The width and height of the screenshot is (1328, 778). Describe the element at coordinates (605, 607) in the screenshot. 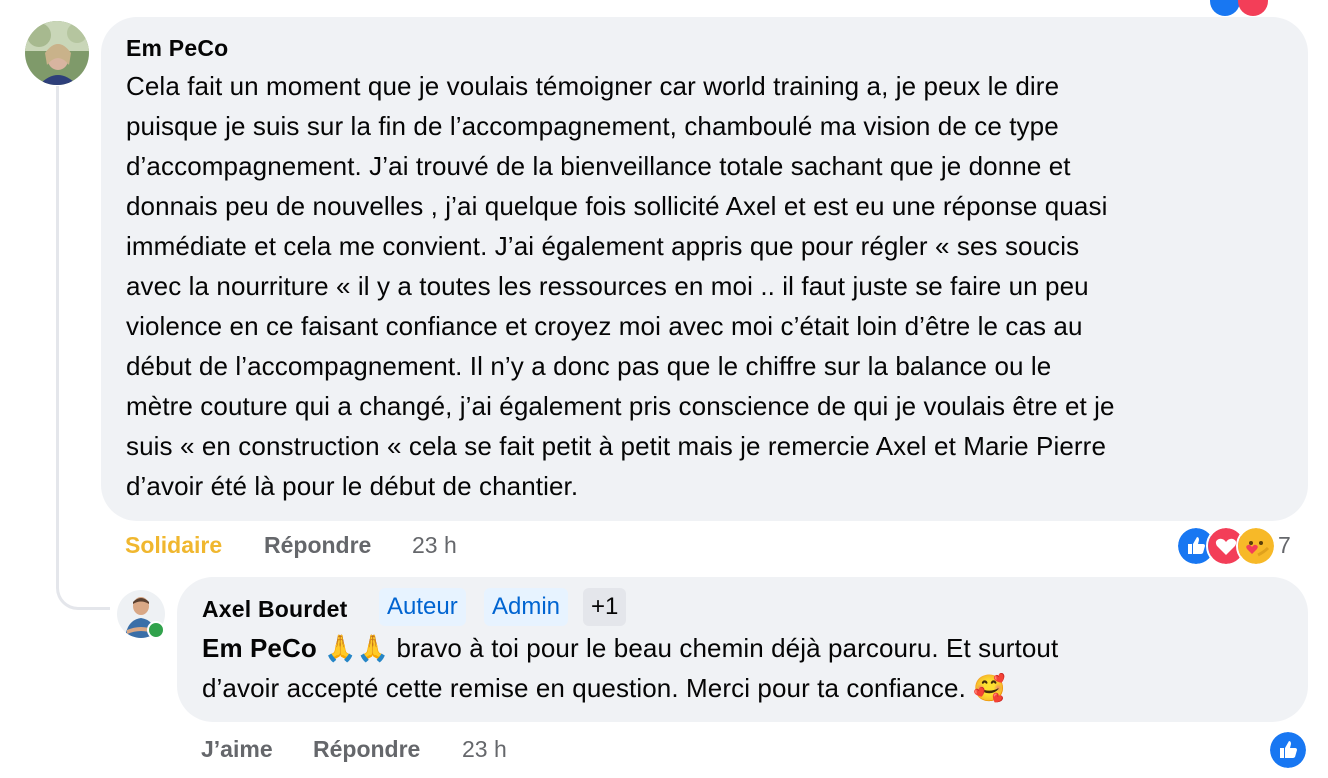

I see `more-badges: +1` at that location.